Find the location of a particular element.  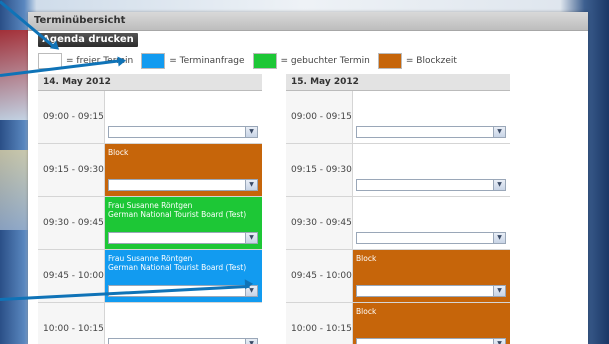

legend-label-block: = Blockzeit is located at coordinates (431, 61).